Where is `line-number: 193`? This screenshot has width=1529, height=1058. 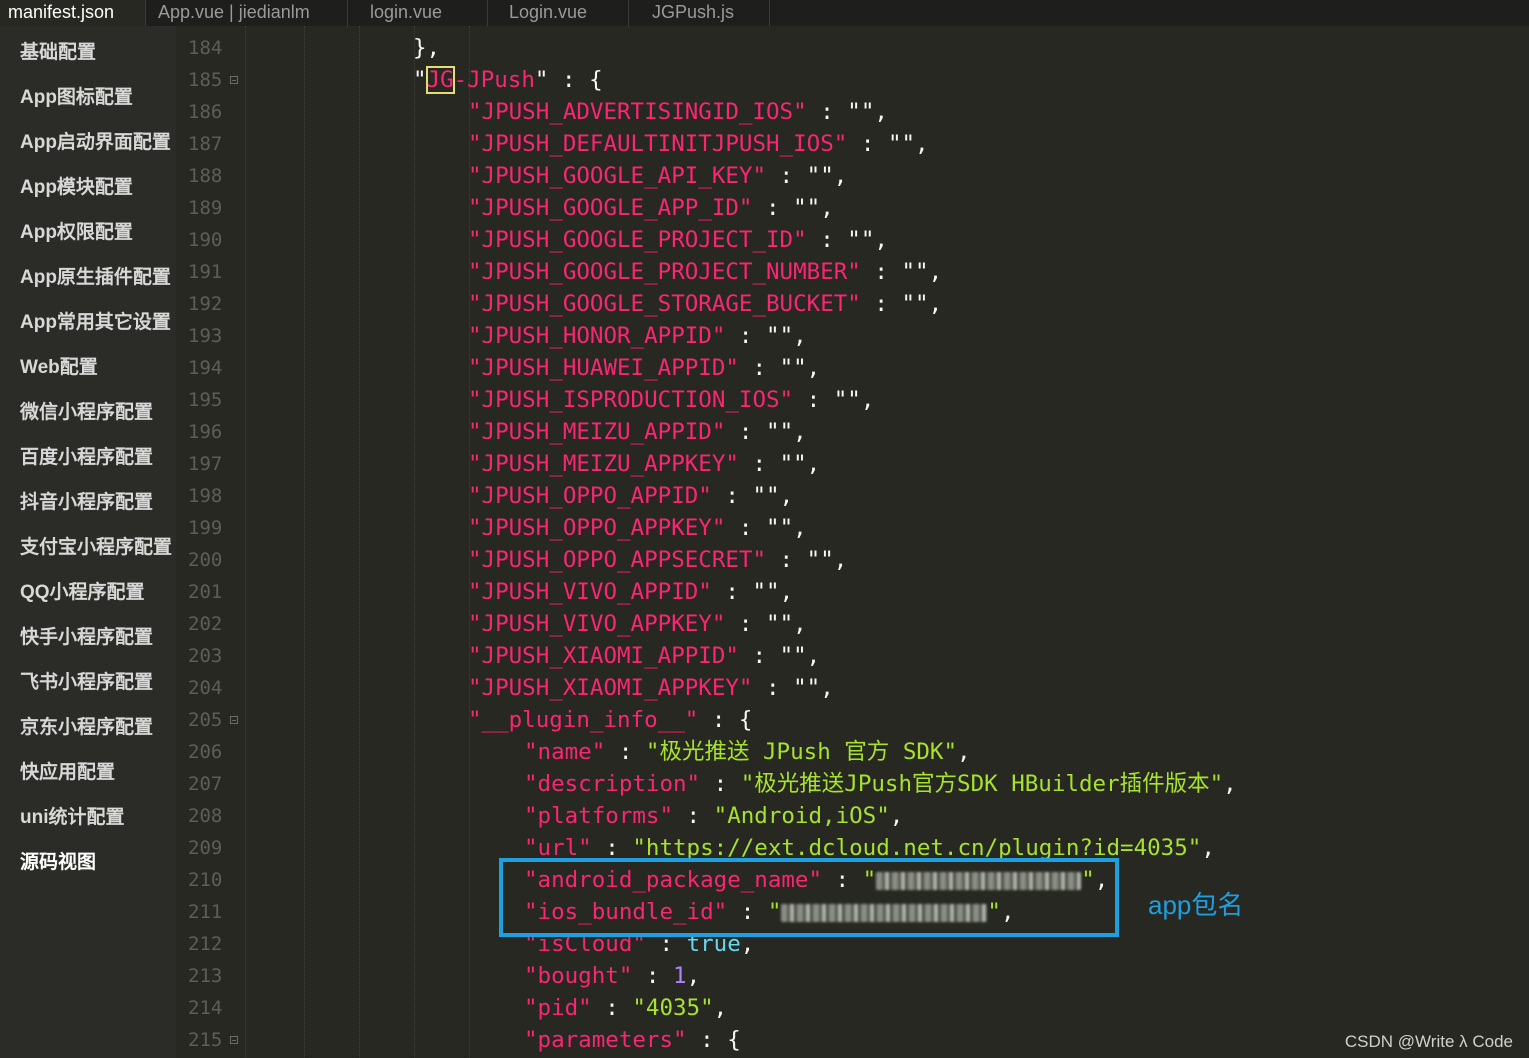
line-number: 193 is located at coordinates (205, 336).